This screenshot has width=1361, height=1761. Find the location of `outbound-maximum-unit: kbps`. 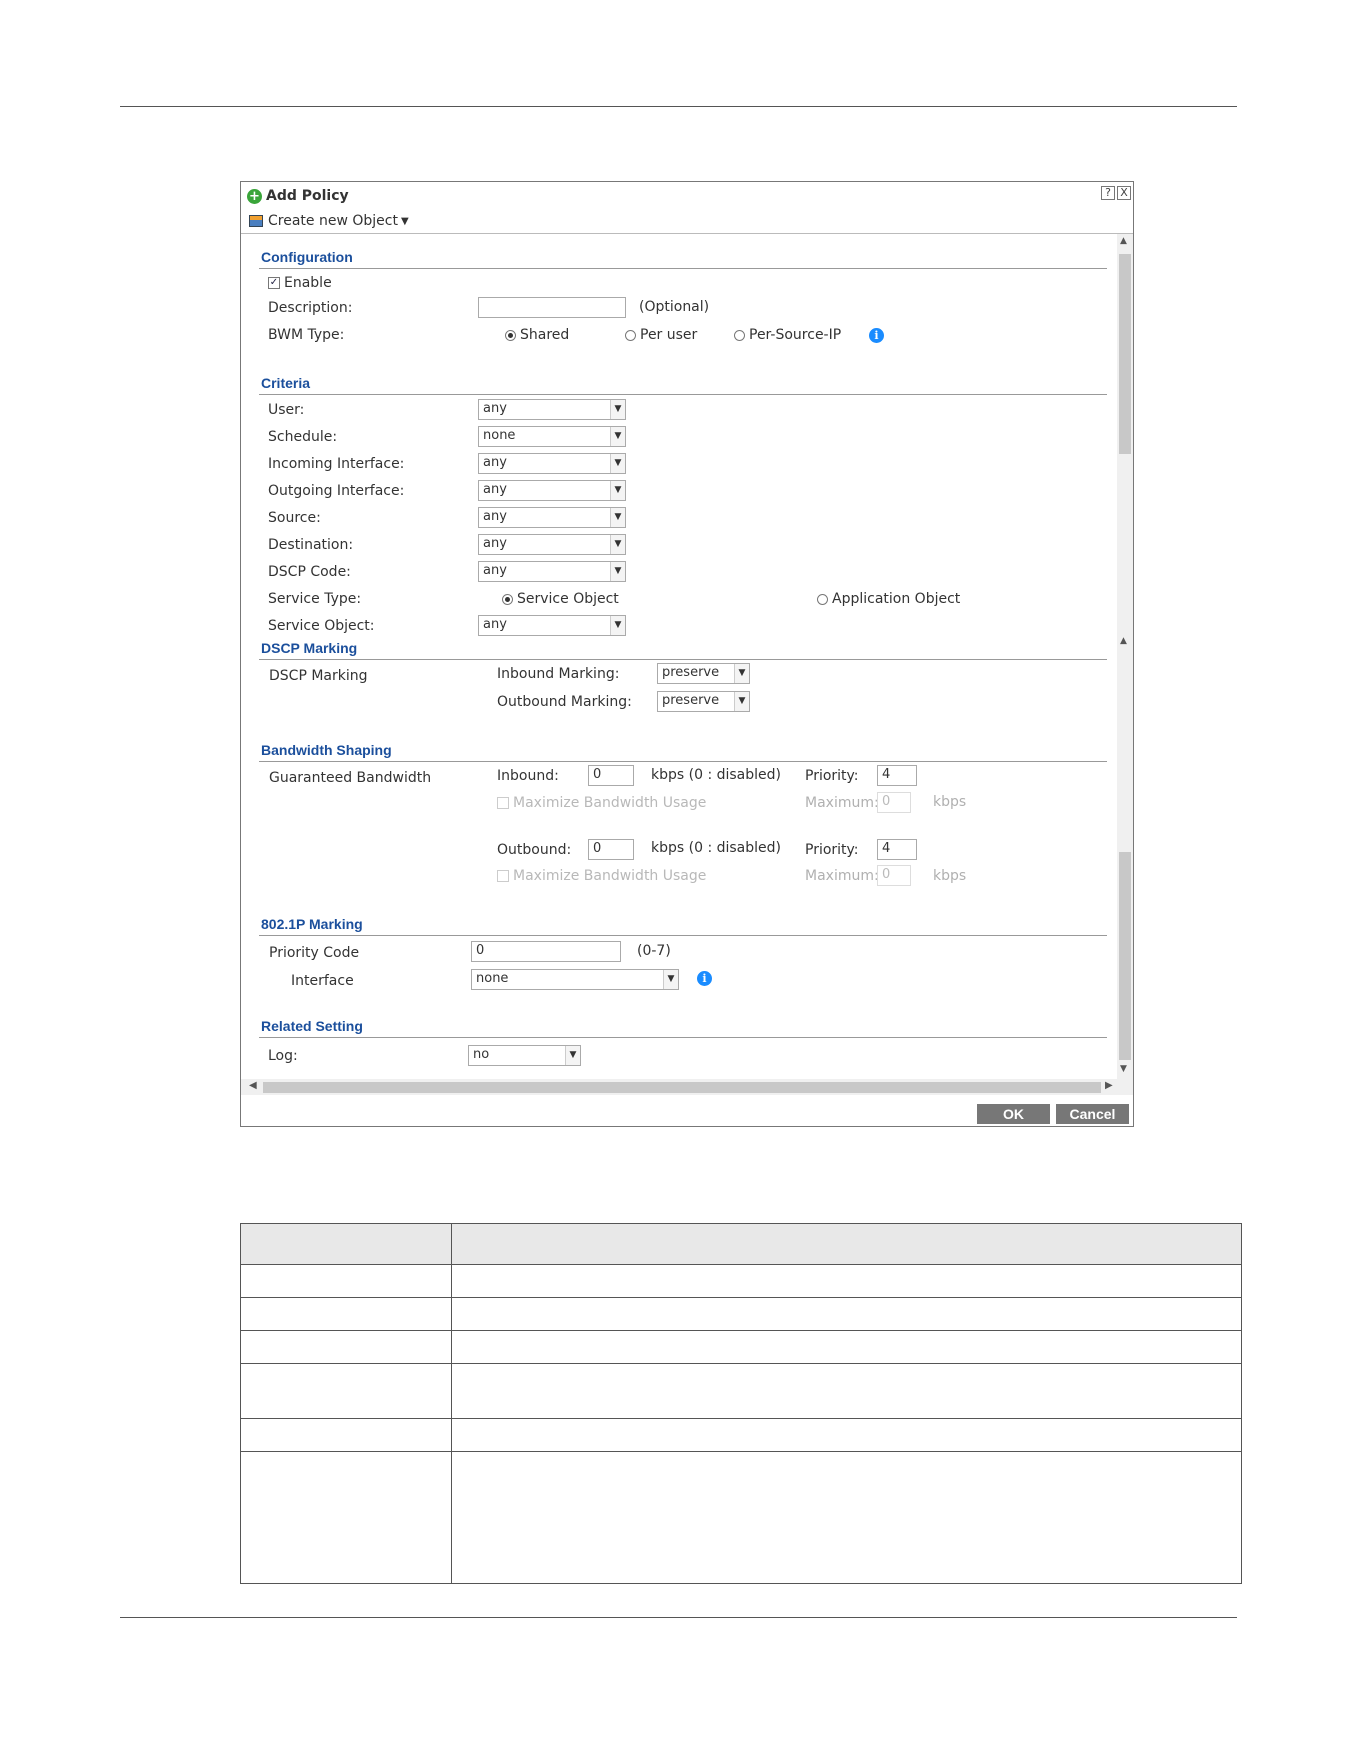

outbound-maximum-unit: kbps is located at coordinates (950, 876).